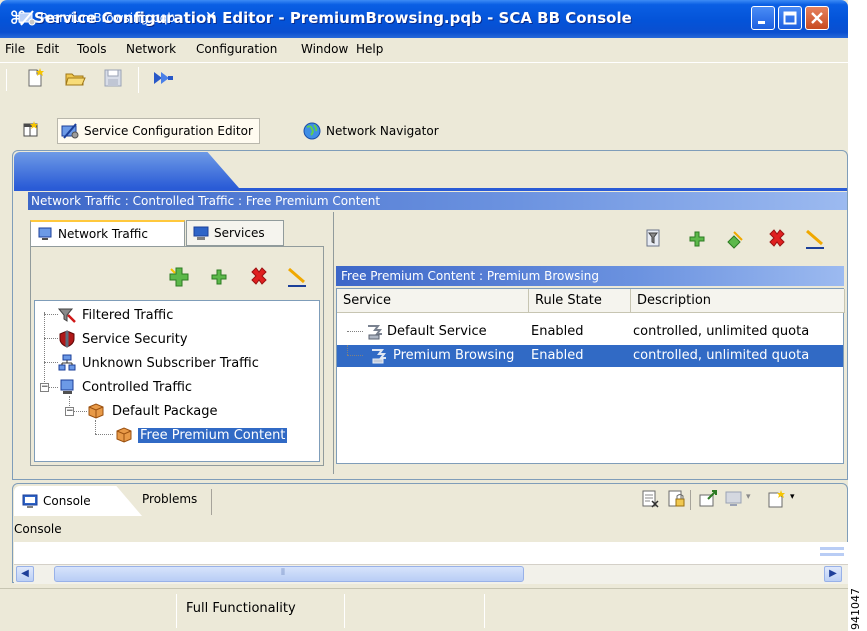  I want to click on tab-services: Services, so click(235, 233).